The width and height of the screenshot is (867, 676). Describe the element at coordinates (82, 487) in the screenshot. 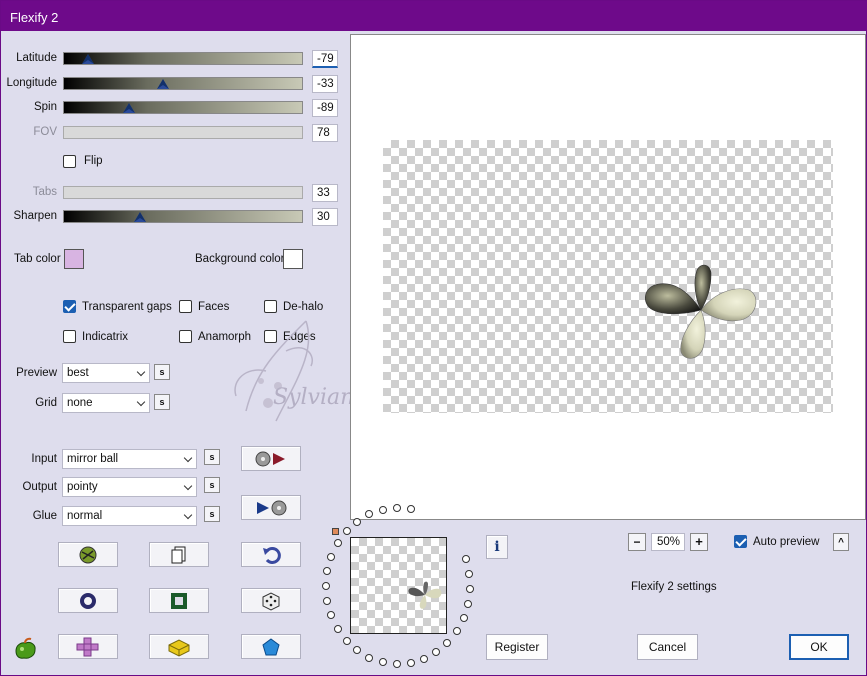

I see `output-select-value: pointy` at that location.